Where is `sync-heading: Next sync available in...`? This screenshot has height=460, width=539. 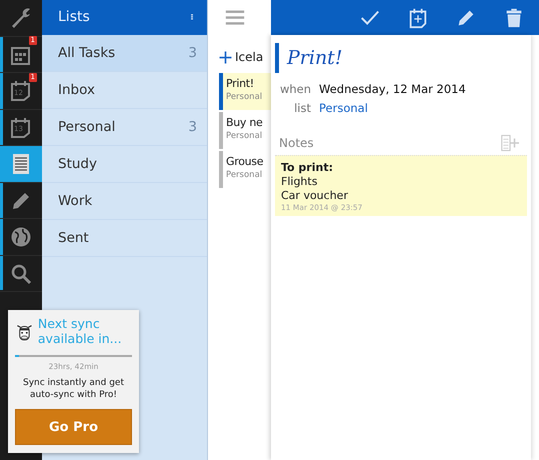 sync-heading: Next sync available in... is located at coordinates (80, 331).